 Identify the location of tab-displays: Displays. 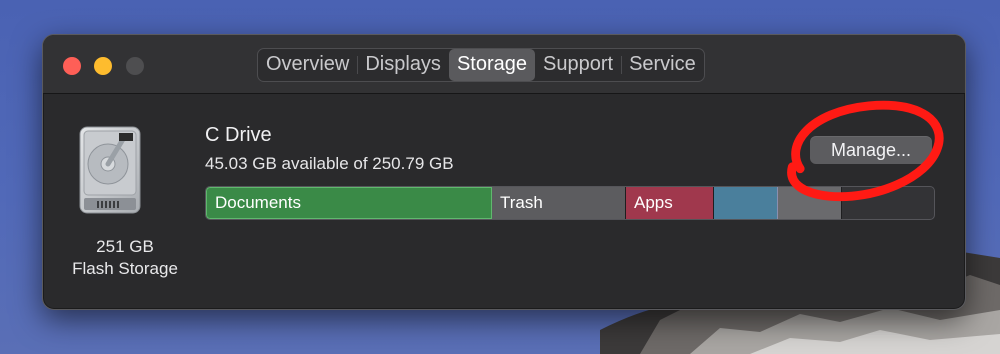
(403, 65).